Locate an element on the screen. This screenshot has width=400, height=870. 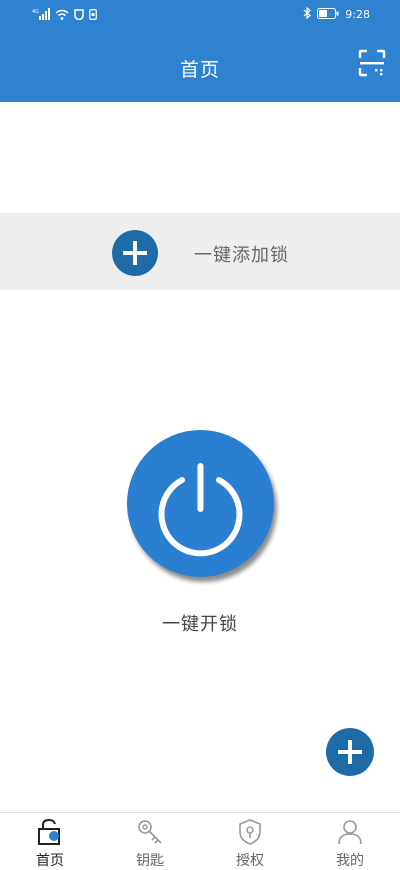
status-bar: 4G 9:28 is located at coordinates (200, 15).